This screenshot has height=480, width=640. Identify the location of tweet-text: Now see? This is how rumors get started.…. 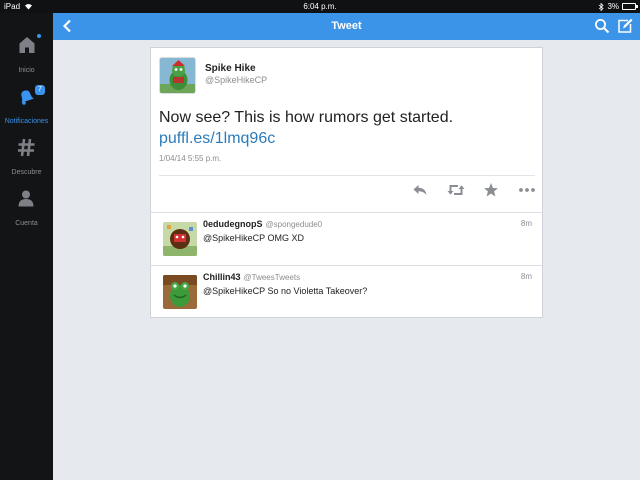
(348, 128).